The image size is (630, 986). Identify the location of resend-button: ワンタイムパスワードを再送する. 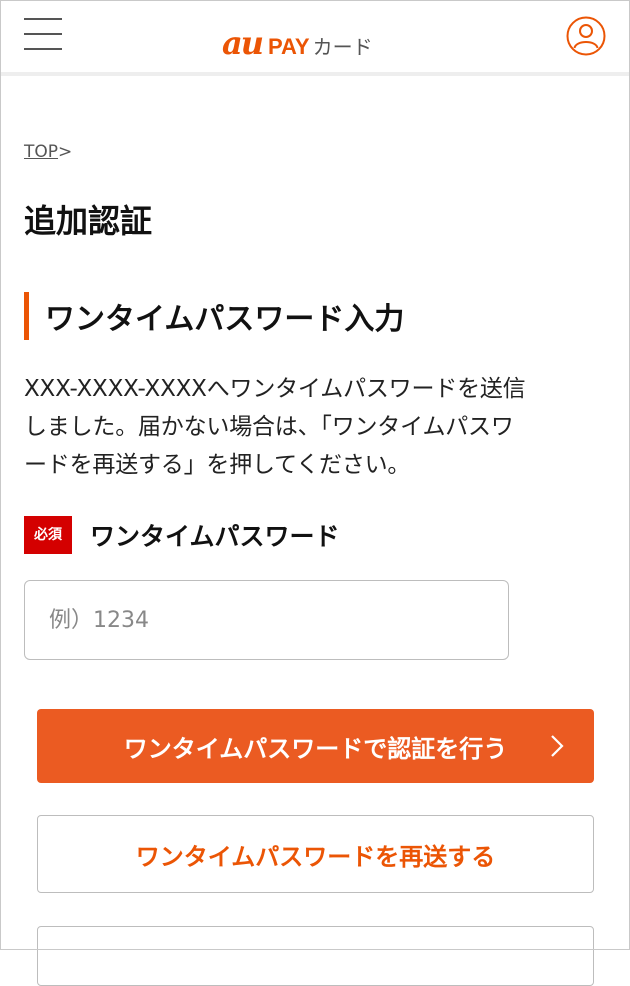
(315, 854).